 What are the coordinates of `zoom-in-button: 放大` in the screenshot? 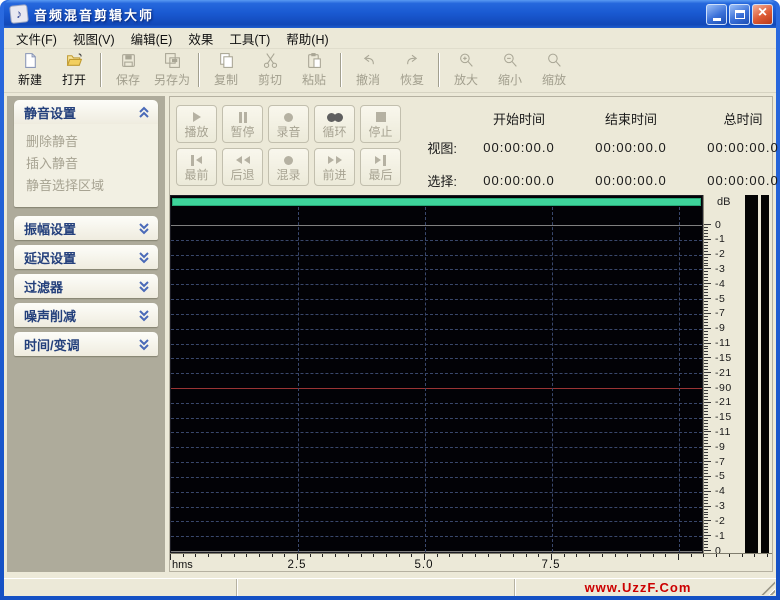 It's located at (466, 70).